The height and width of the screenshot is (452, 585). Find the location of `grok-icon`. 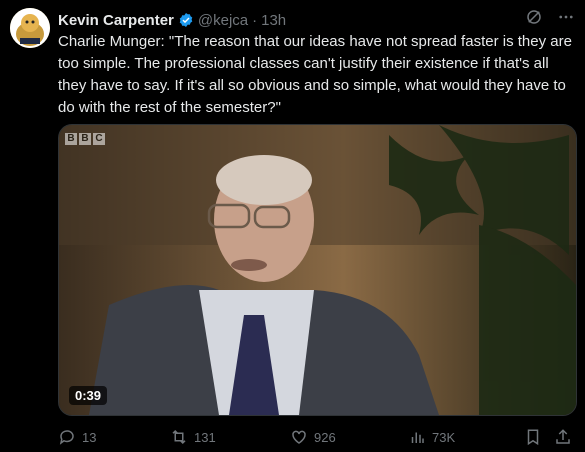

grok-icon is located at coordinates (534, 19).